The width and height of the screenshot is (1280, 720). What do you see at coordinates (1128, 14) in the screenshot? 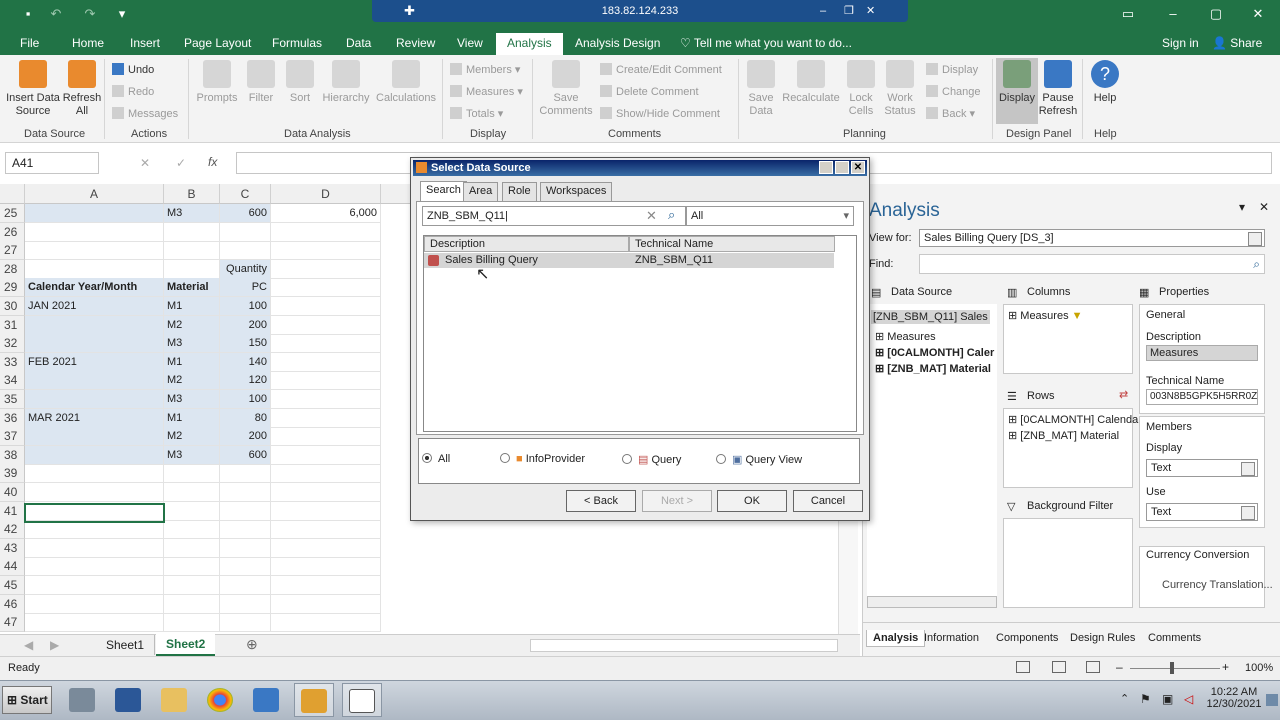
I see `ribbon-display-icon: ▭` at bounding box center [1128, 14].